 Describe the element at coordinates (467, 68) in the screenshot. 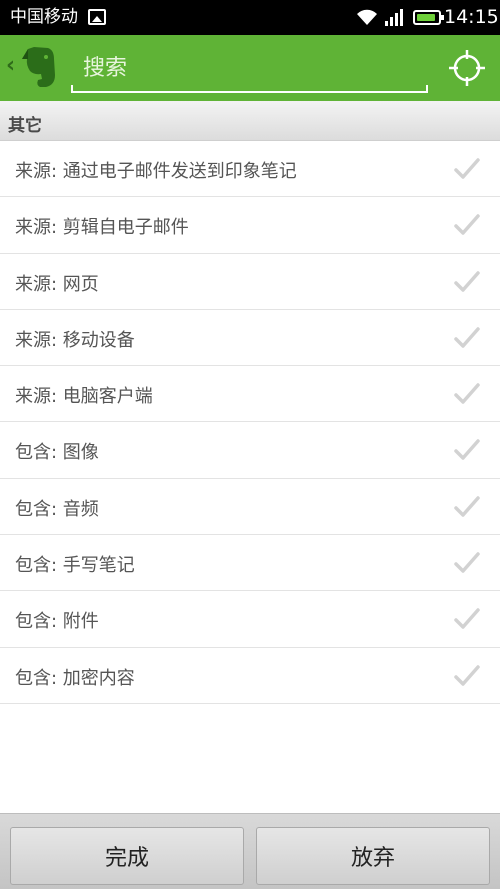

I see `crosshair-icon` at that location.